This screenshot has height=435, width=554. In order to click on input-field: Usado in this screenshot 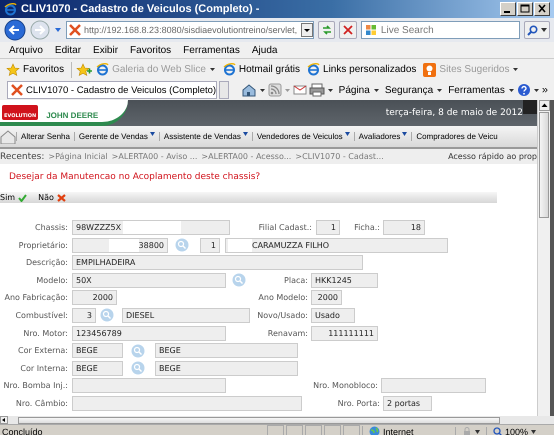, I will do `click(333, 315)`.